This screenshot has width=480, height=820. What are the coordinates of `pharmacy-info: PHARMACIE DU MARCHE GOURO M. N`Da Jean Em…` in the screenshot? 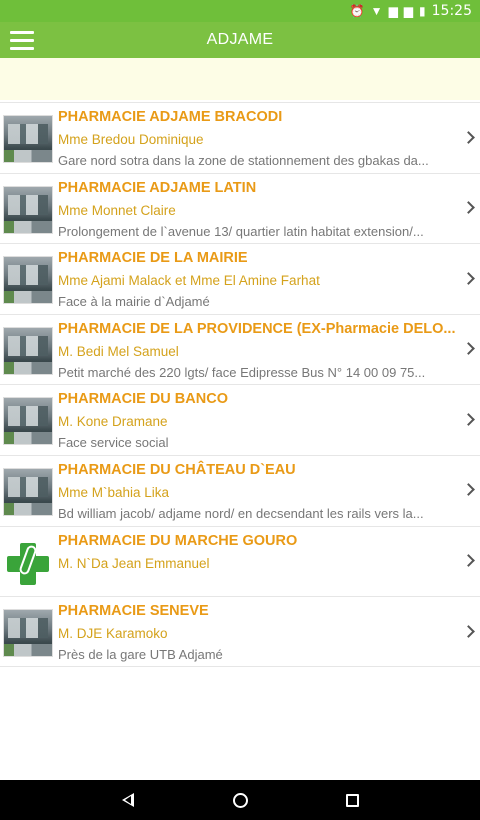 It's located at (257, 562).